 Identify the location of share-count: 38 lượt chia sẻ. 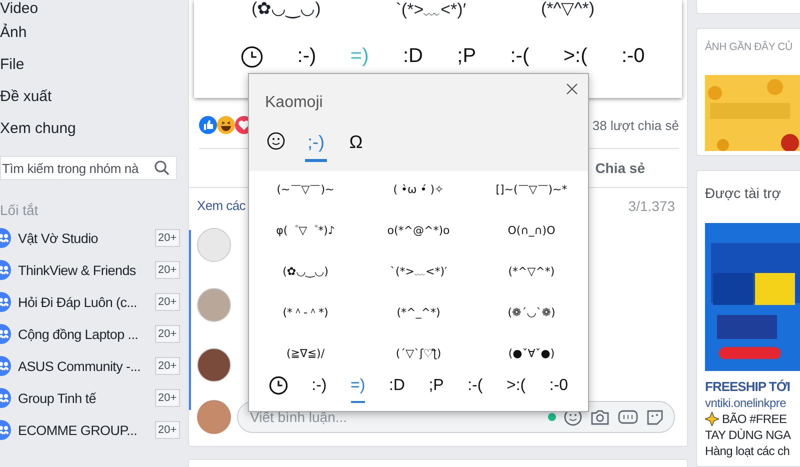
(635, 125).